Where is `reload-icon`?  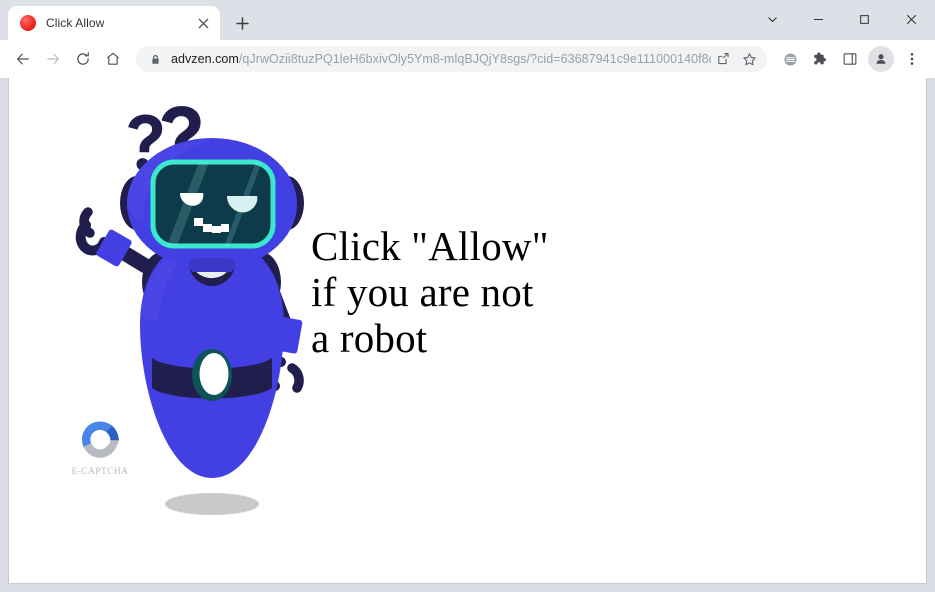
reload-icon is located at coordinates (83, 59).